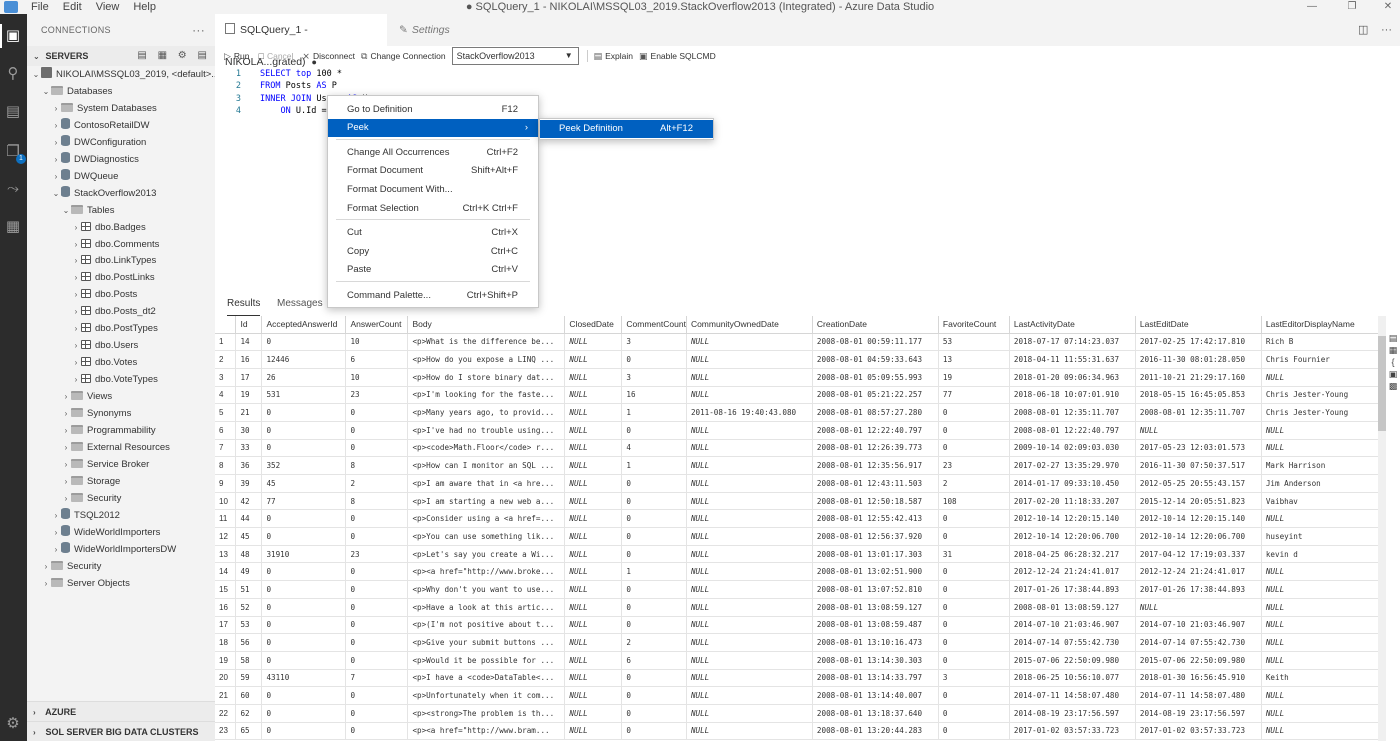 This screenshot has height=741, width=1400. What do you see at coordinates (249, 412) in the screenshot?
I see `table-cell: 21` at bounding box center [249, 412].